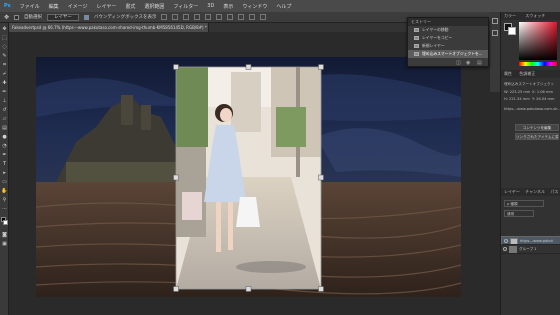 This screenshot has height=315, width=560. I want to click on hue-slider, so click(538, 64).